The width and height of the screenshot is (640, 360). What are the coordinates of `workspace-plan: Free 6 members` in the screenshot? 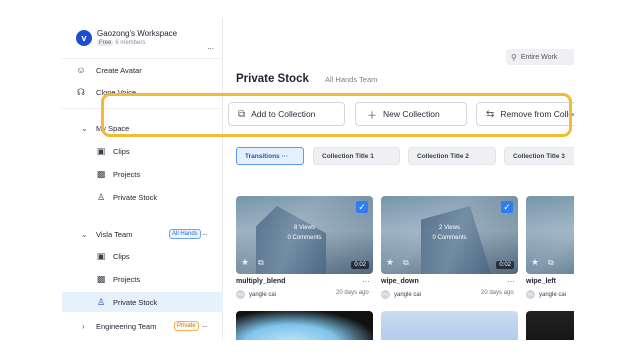 It's located at (121, 43).